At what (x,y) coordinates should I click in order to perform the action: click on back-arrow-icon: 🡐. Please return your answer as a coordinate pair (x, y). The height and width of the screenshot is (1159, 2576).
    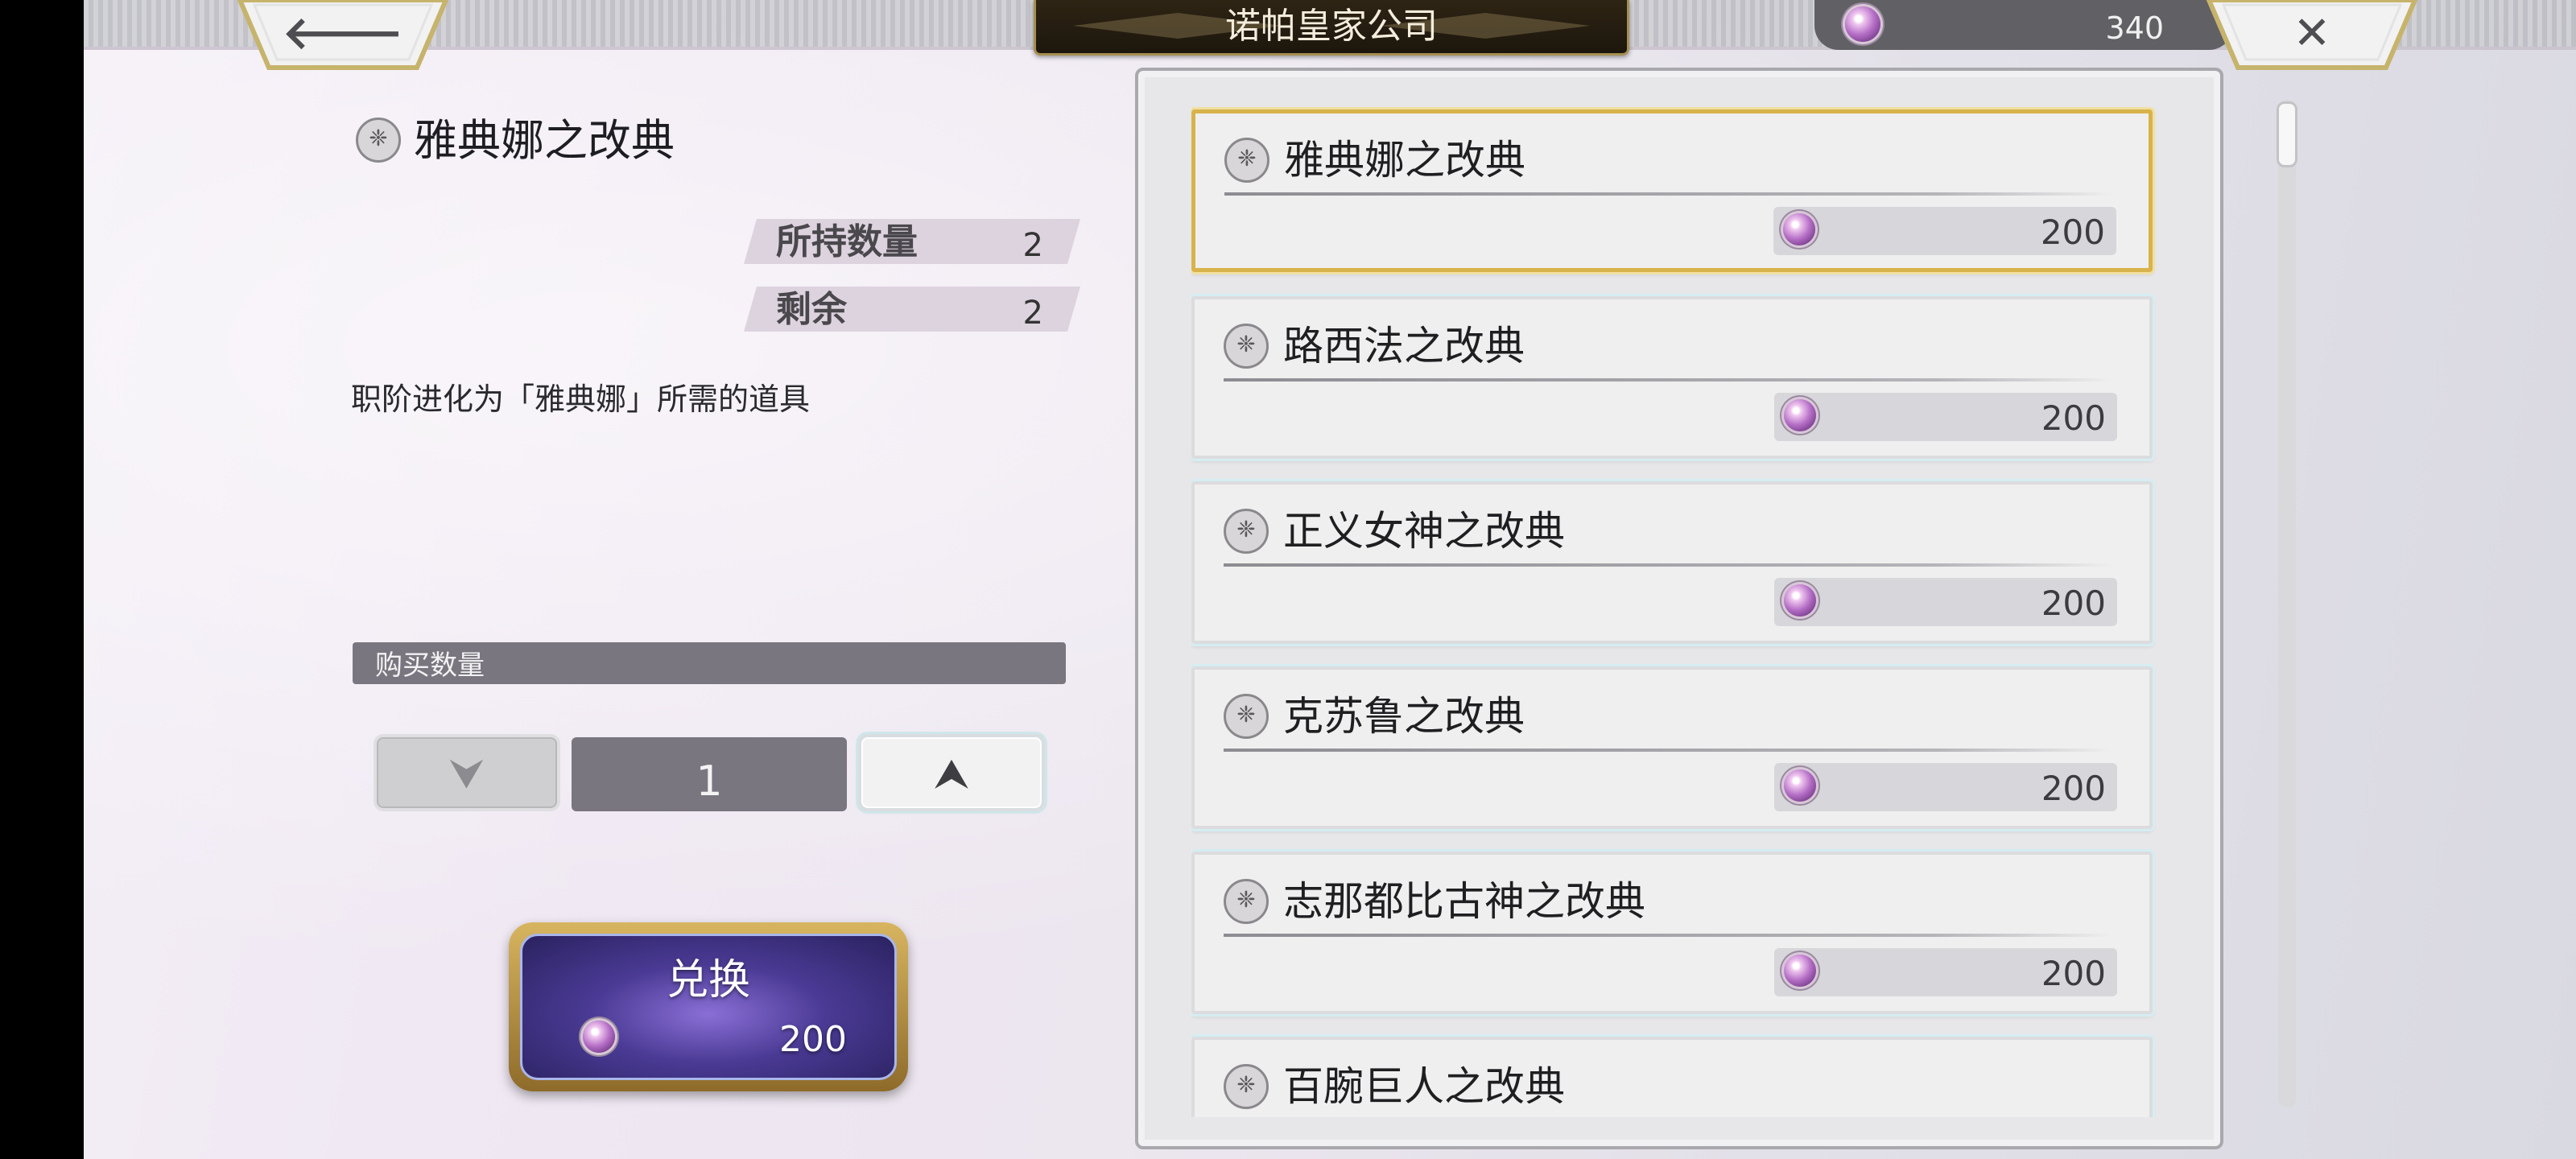
    Looking at the image, I should click on (343, 33).